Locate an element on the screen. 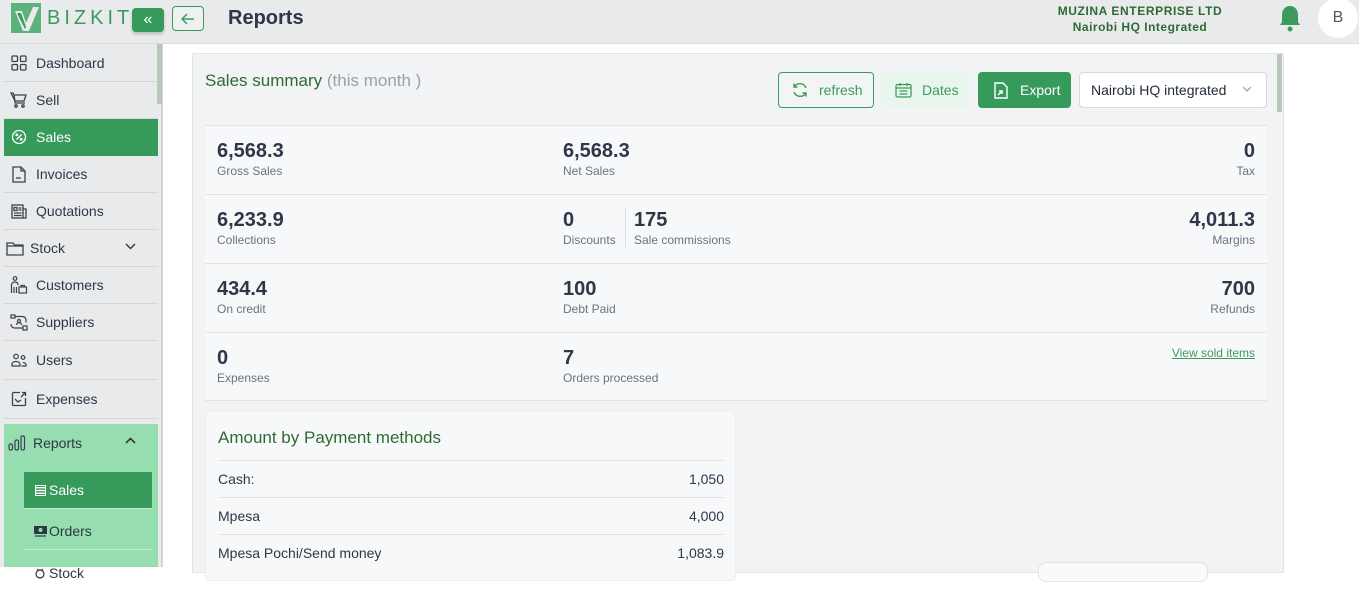 This screenshot has height=591, width=1359. sidebar-item-label: Expenses is located at coordinates (67, 399).